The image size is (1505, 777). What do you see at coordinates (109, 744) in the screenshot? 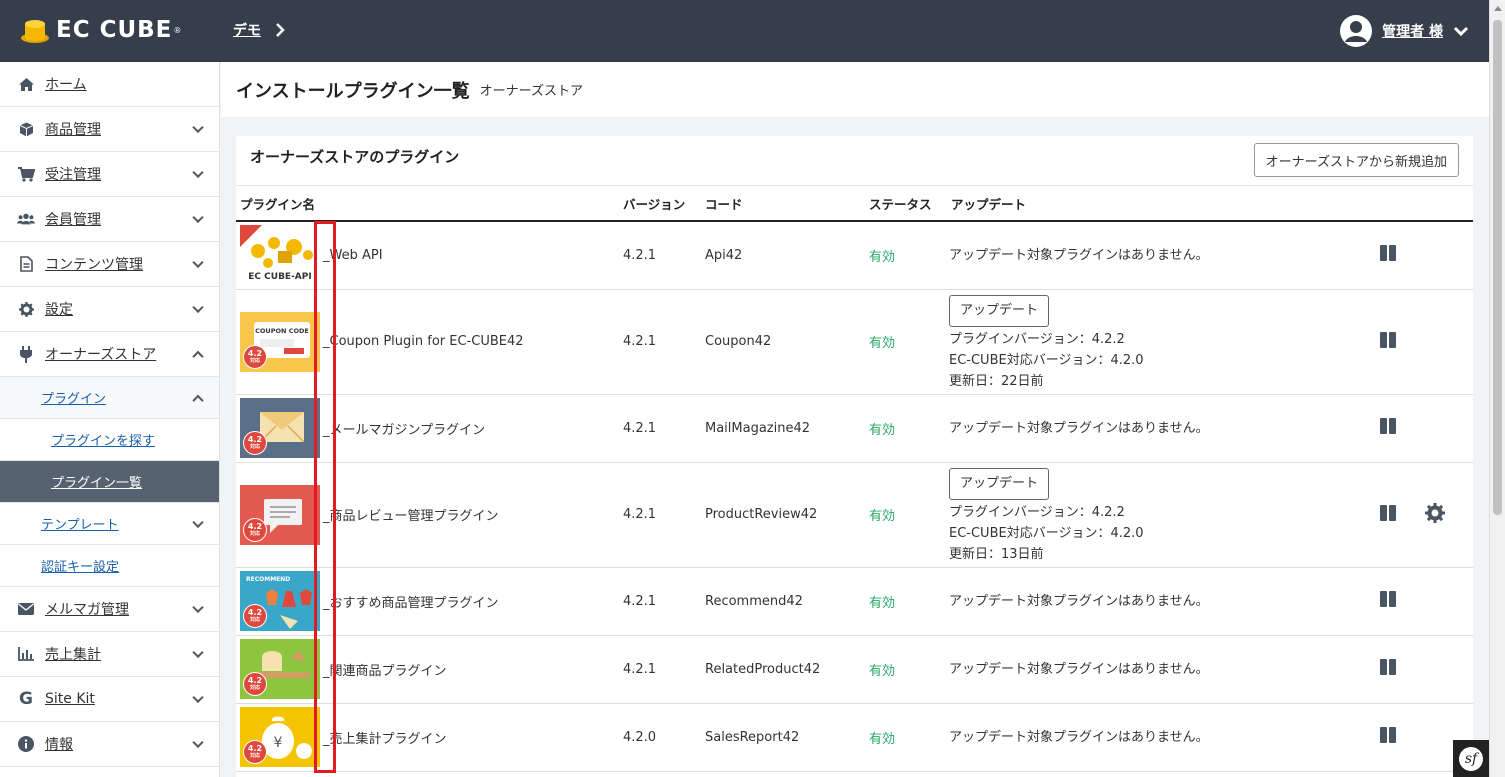
I see `sidebar-item-info: 情報` at bounding box center [109, 744].